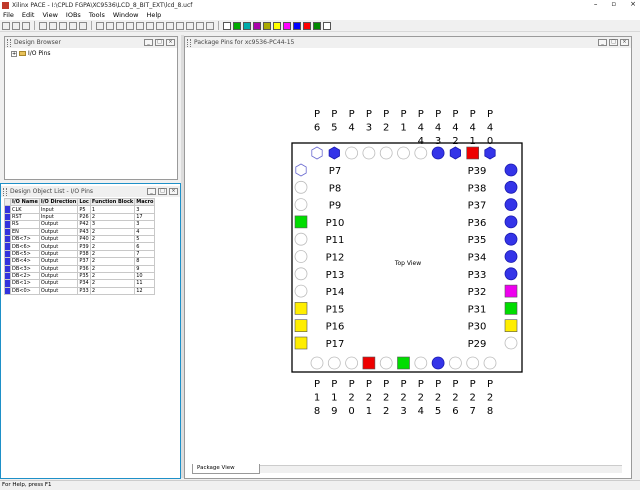 Image resolution: width=640 pixels, height=490 pixels. Describe the element at coordinates (25, 202) in the screenshot. I see `column-header: I/O Name` at that location.